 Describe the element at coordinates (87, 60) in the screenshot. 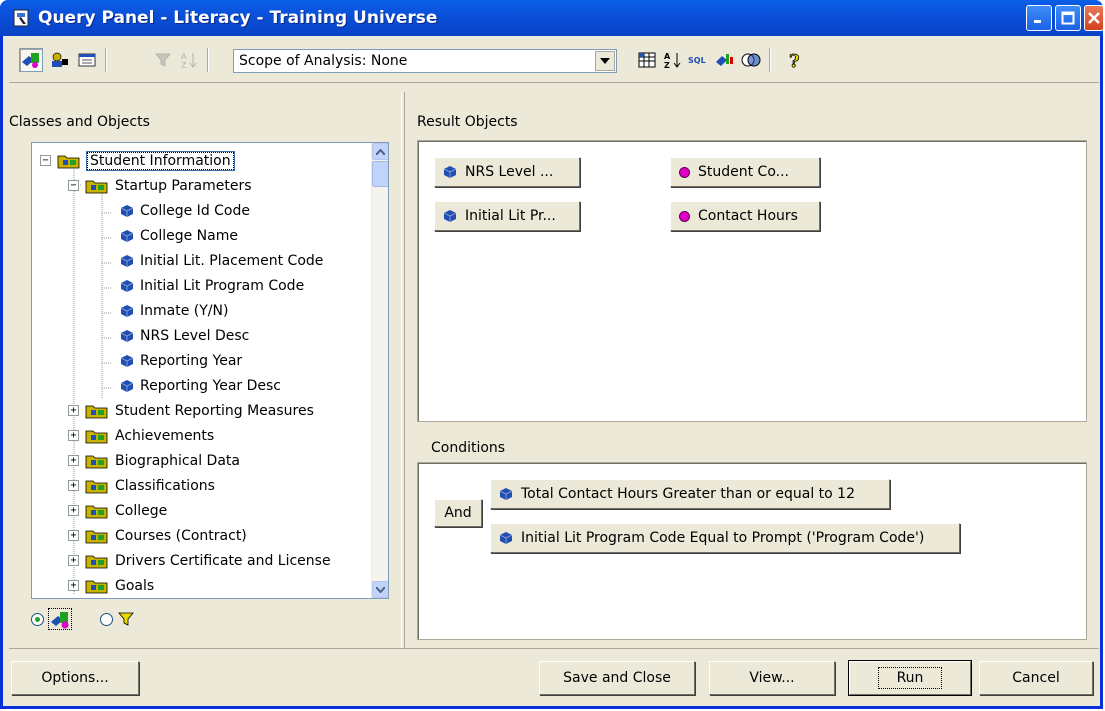

I see `table-view-tool-button` at that location.